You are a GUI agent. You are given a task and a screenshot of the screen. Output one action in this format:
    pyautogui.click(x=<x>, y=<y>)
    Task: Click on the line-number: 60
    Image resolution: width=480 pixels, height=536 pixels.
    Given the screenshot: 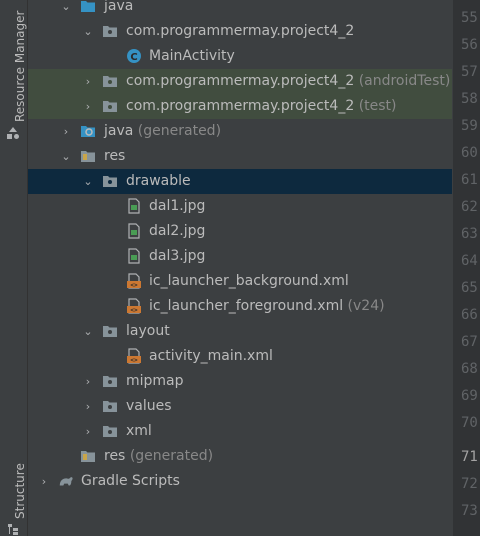 What is the action you would take?
    pyautogui.click(x=469, y=153)
    